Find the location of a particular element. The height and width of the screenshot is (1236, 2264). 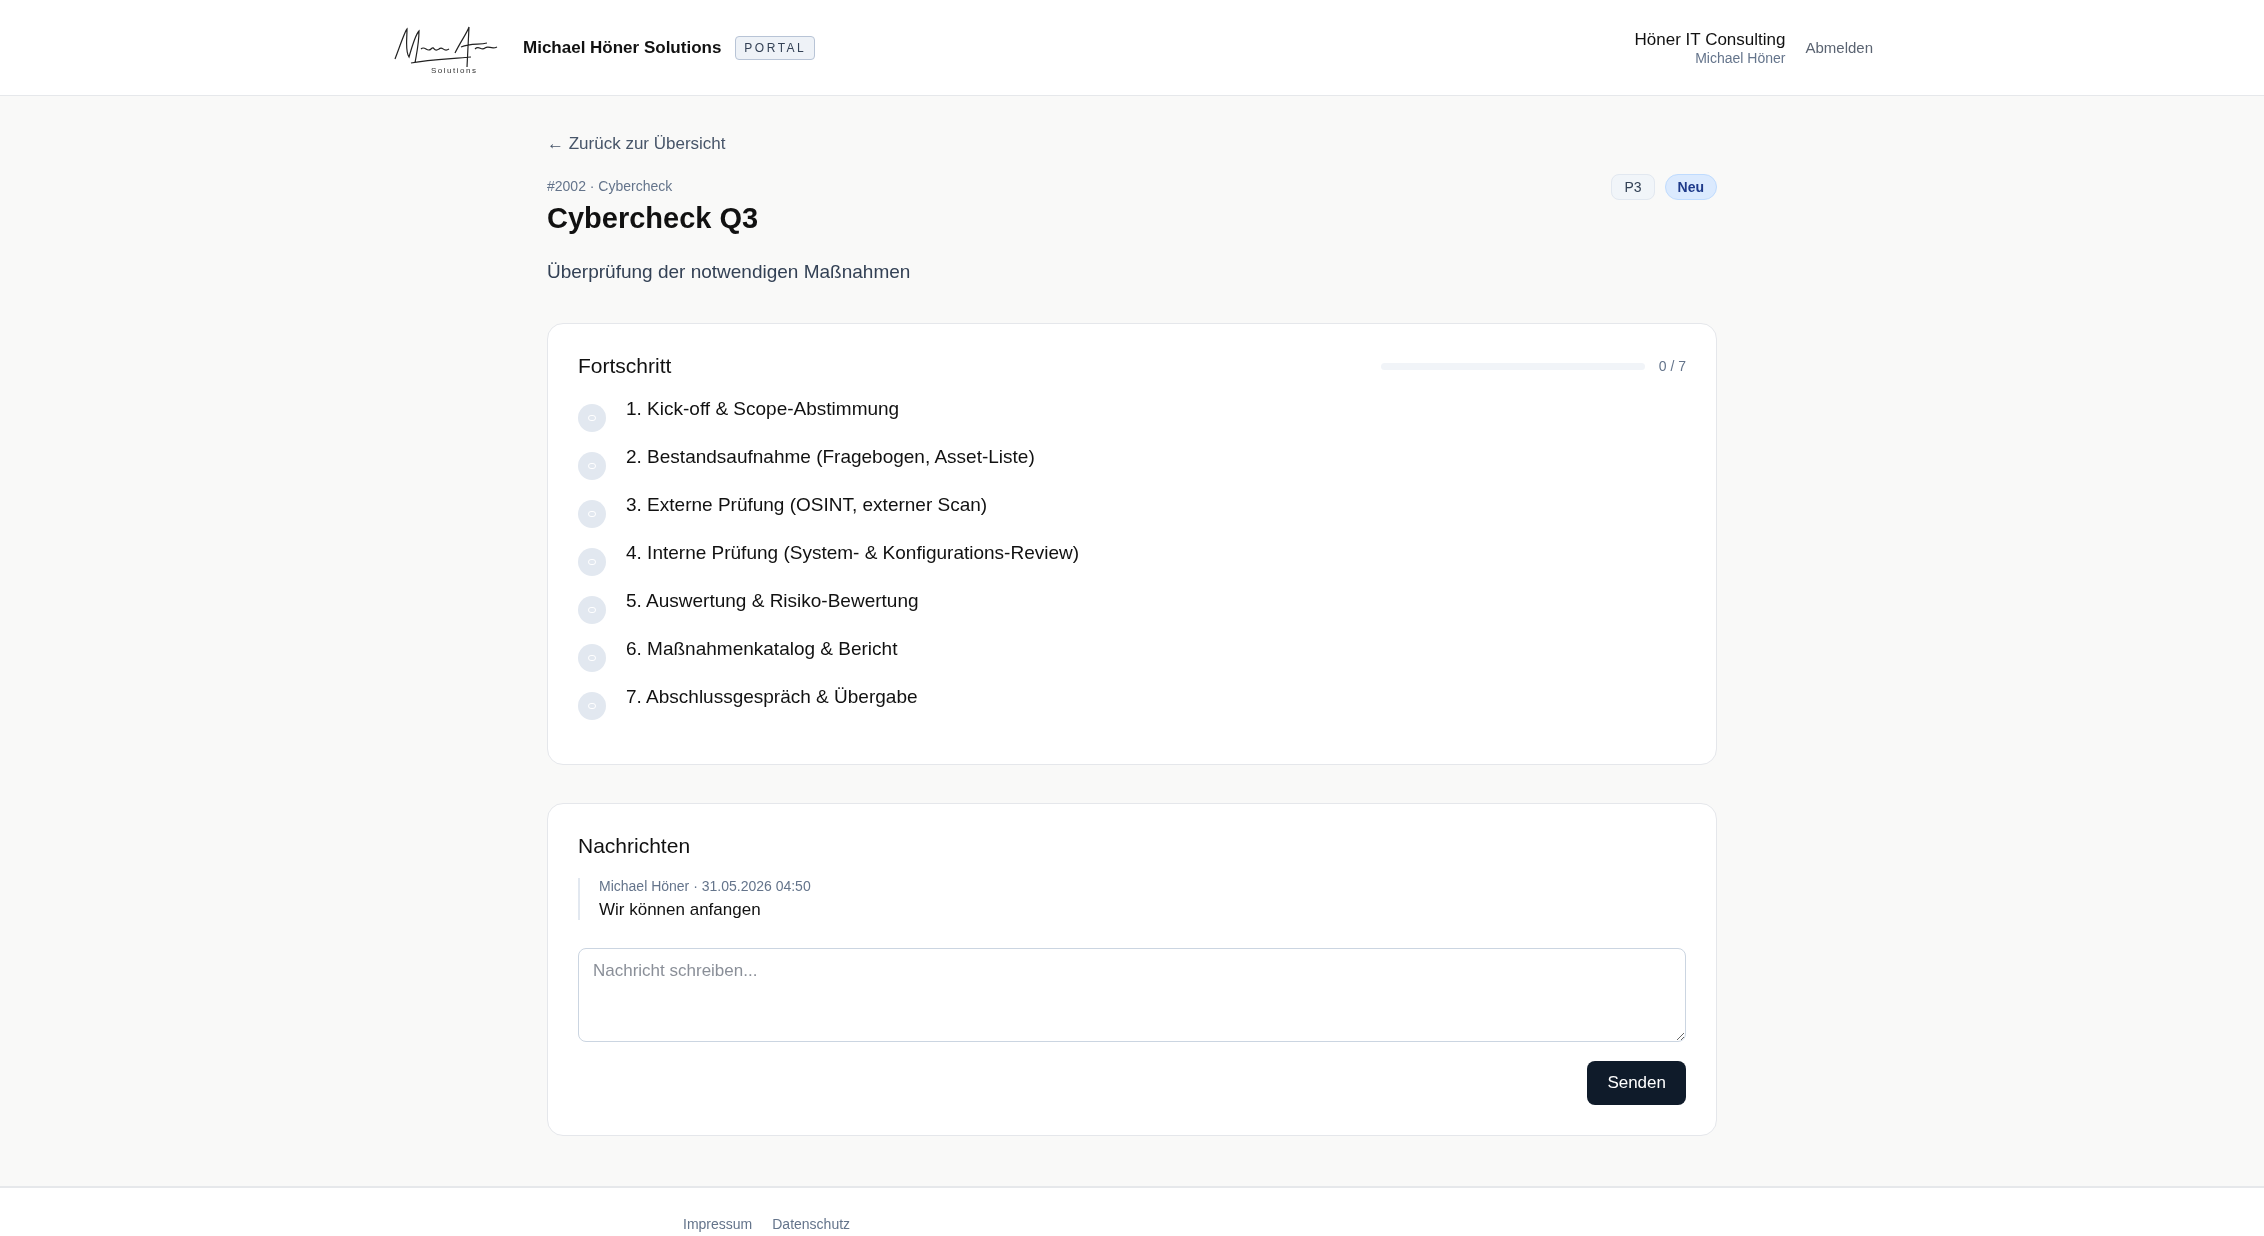

company-name: Höner IT Consulting is located at coordinates (1710, 39).